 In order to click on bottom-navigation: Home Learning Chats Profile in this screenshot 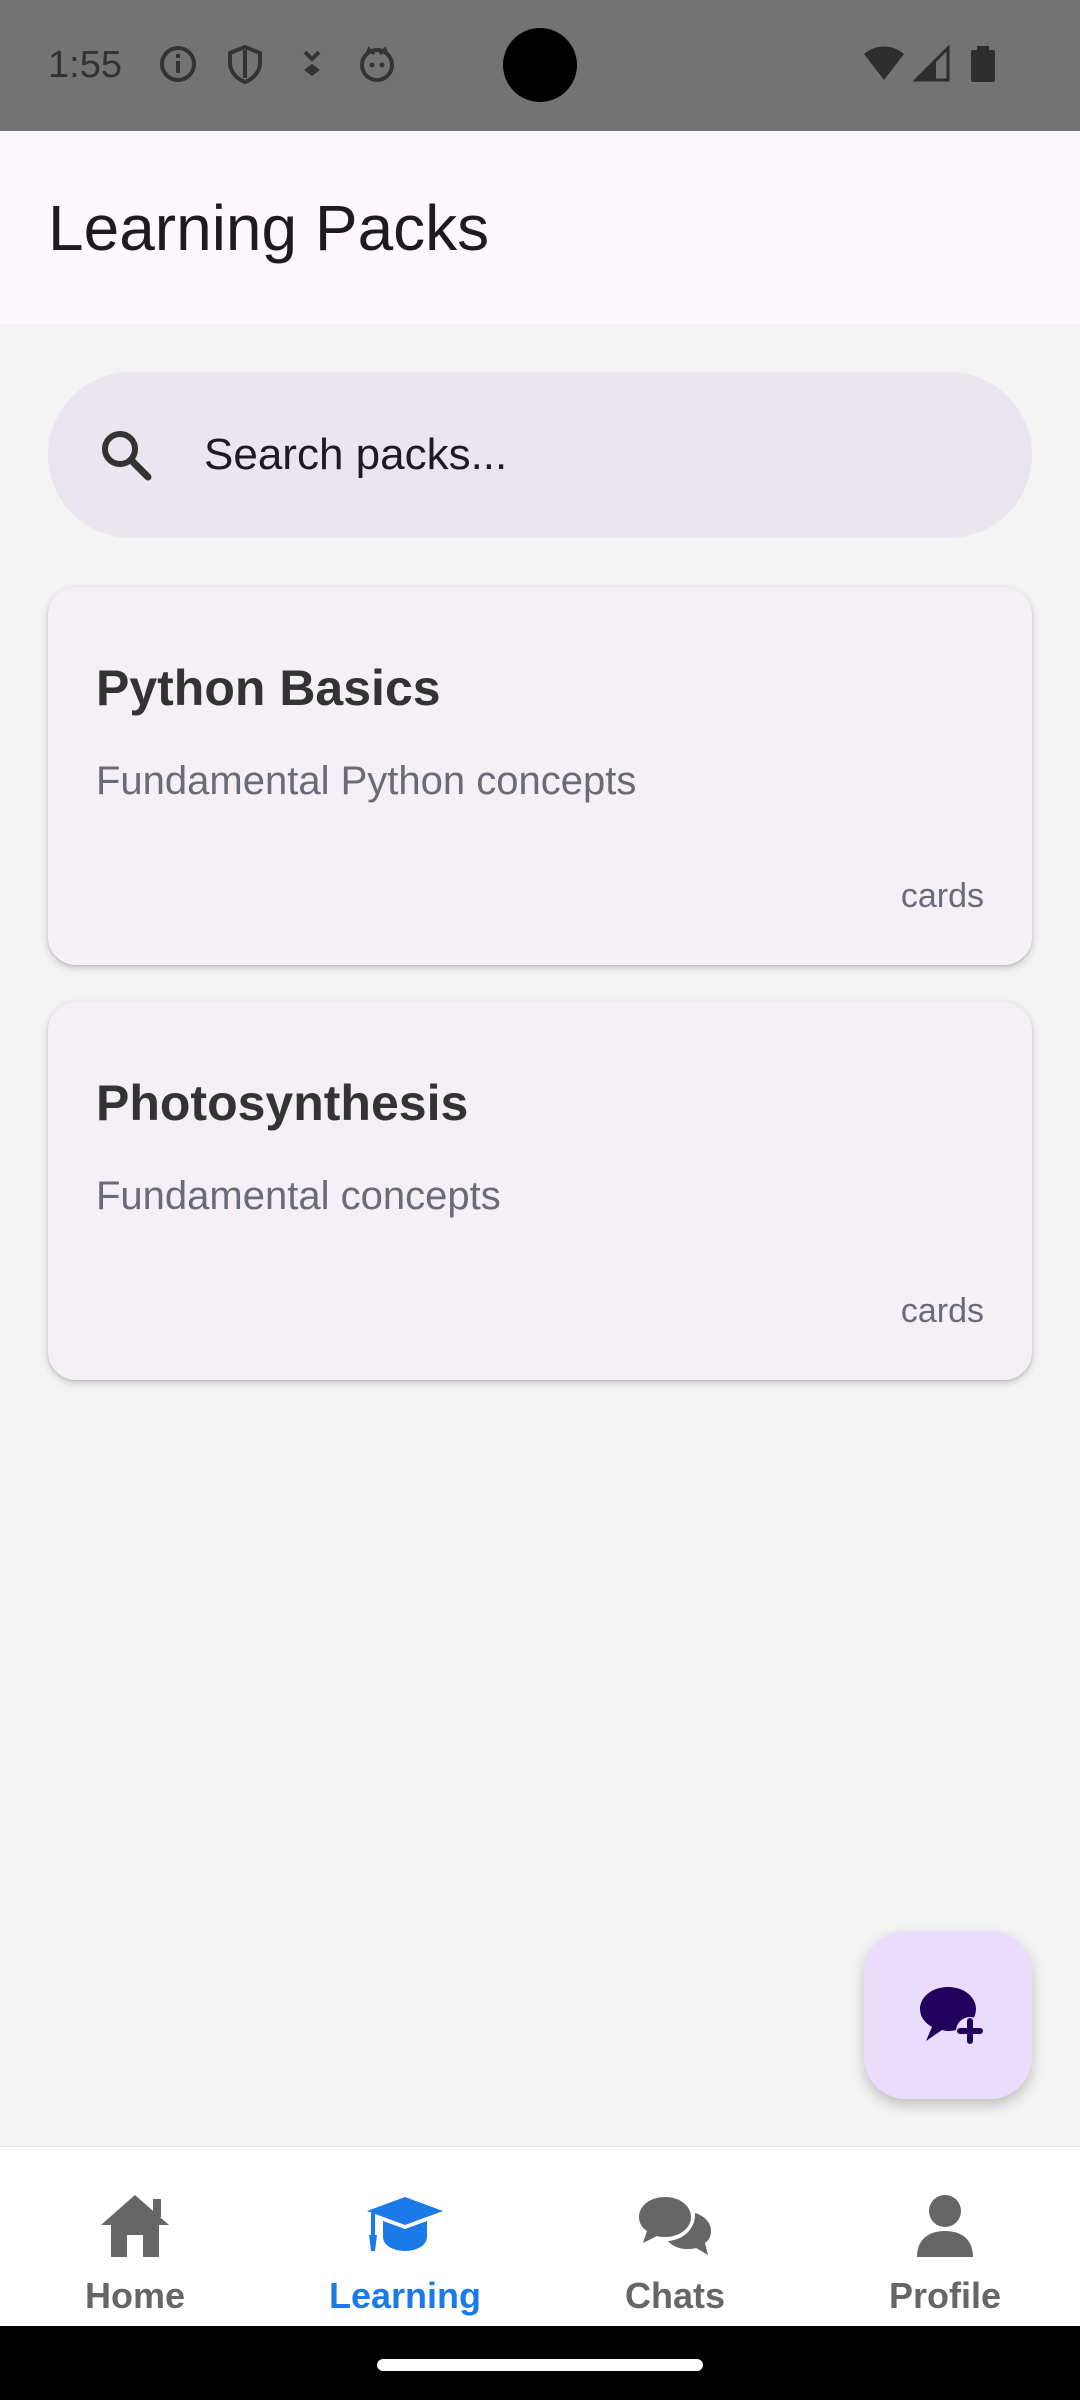, I will do `click(540, 2236)`.